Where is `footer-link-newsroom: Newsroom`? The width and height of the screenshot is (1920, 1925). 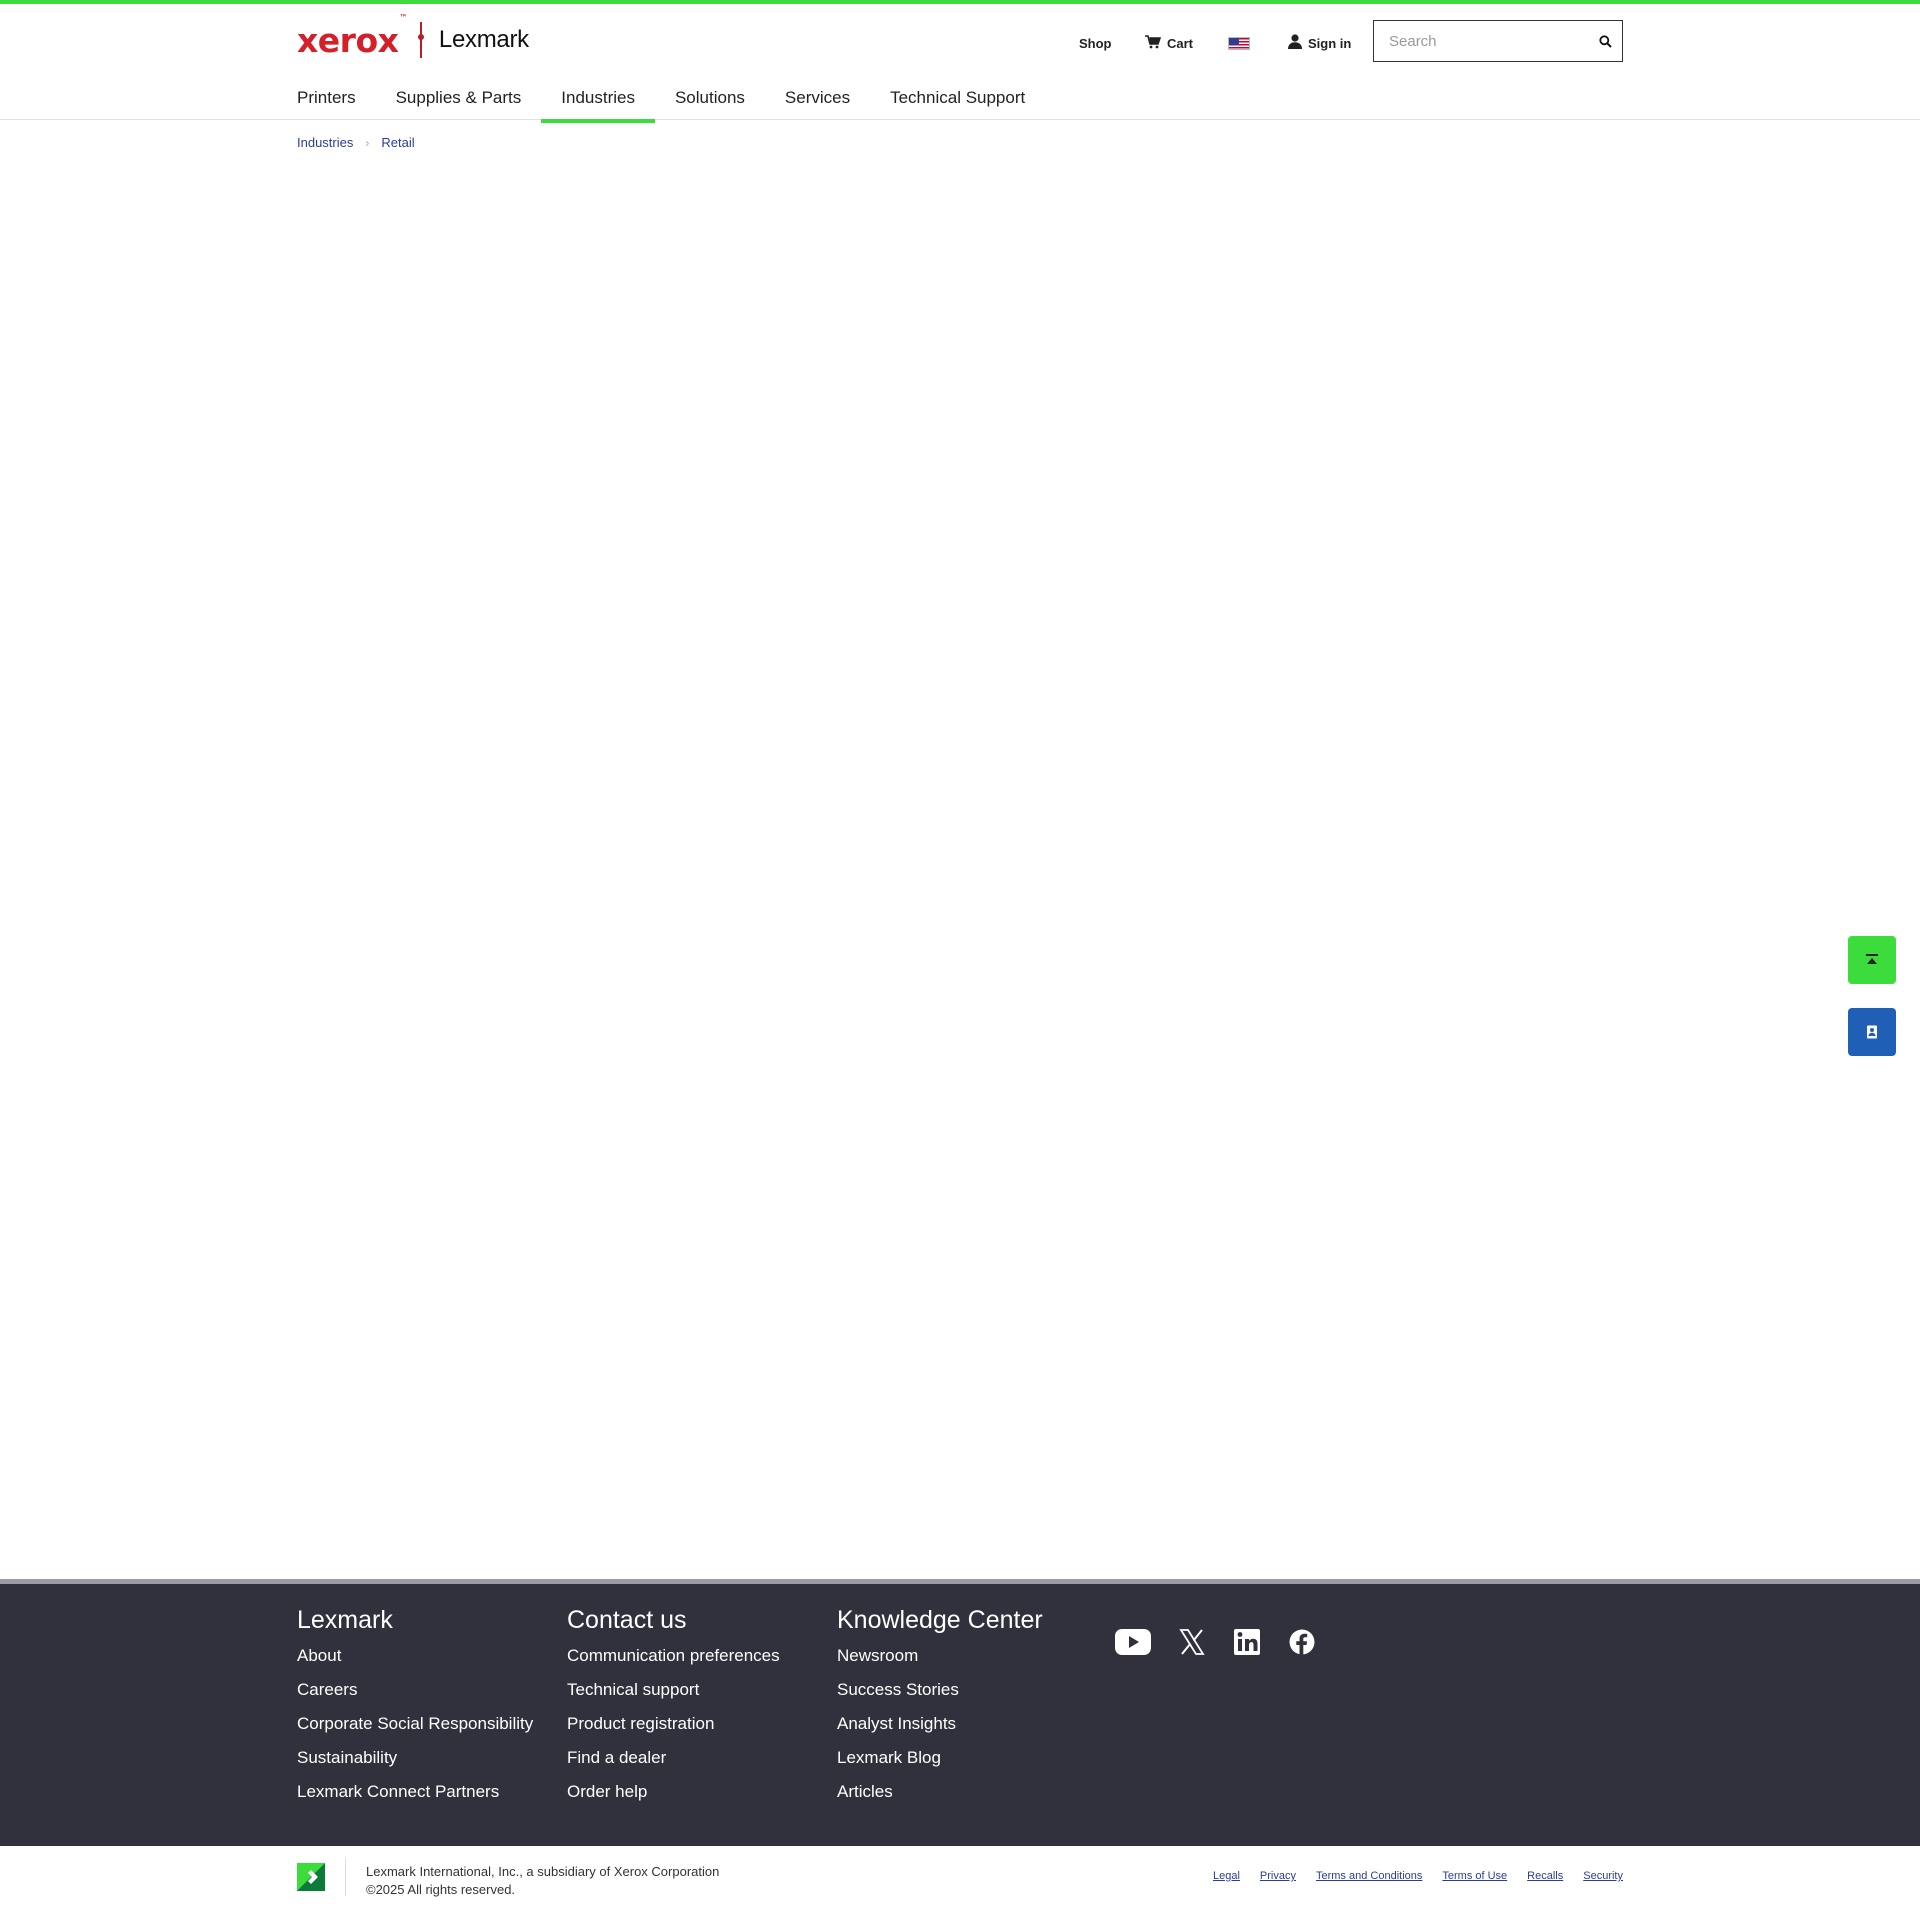
footer-link-newsroom: Newsroom is located at coordinates (940, 1656).